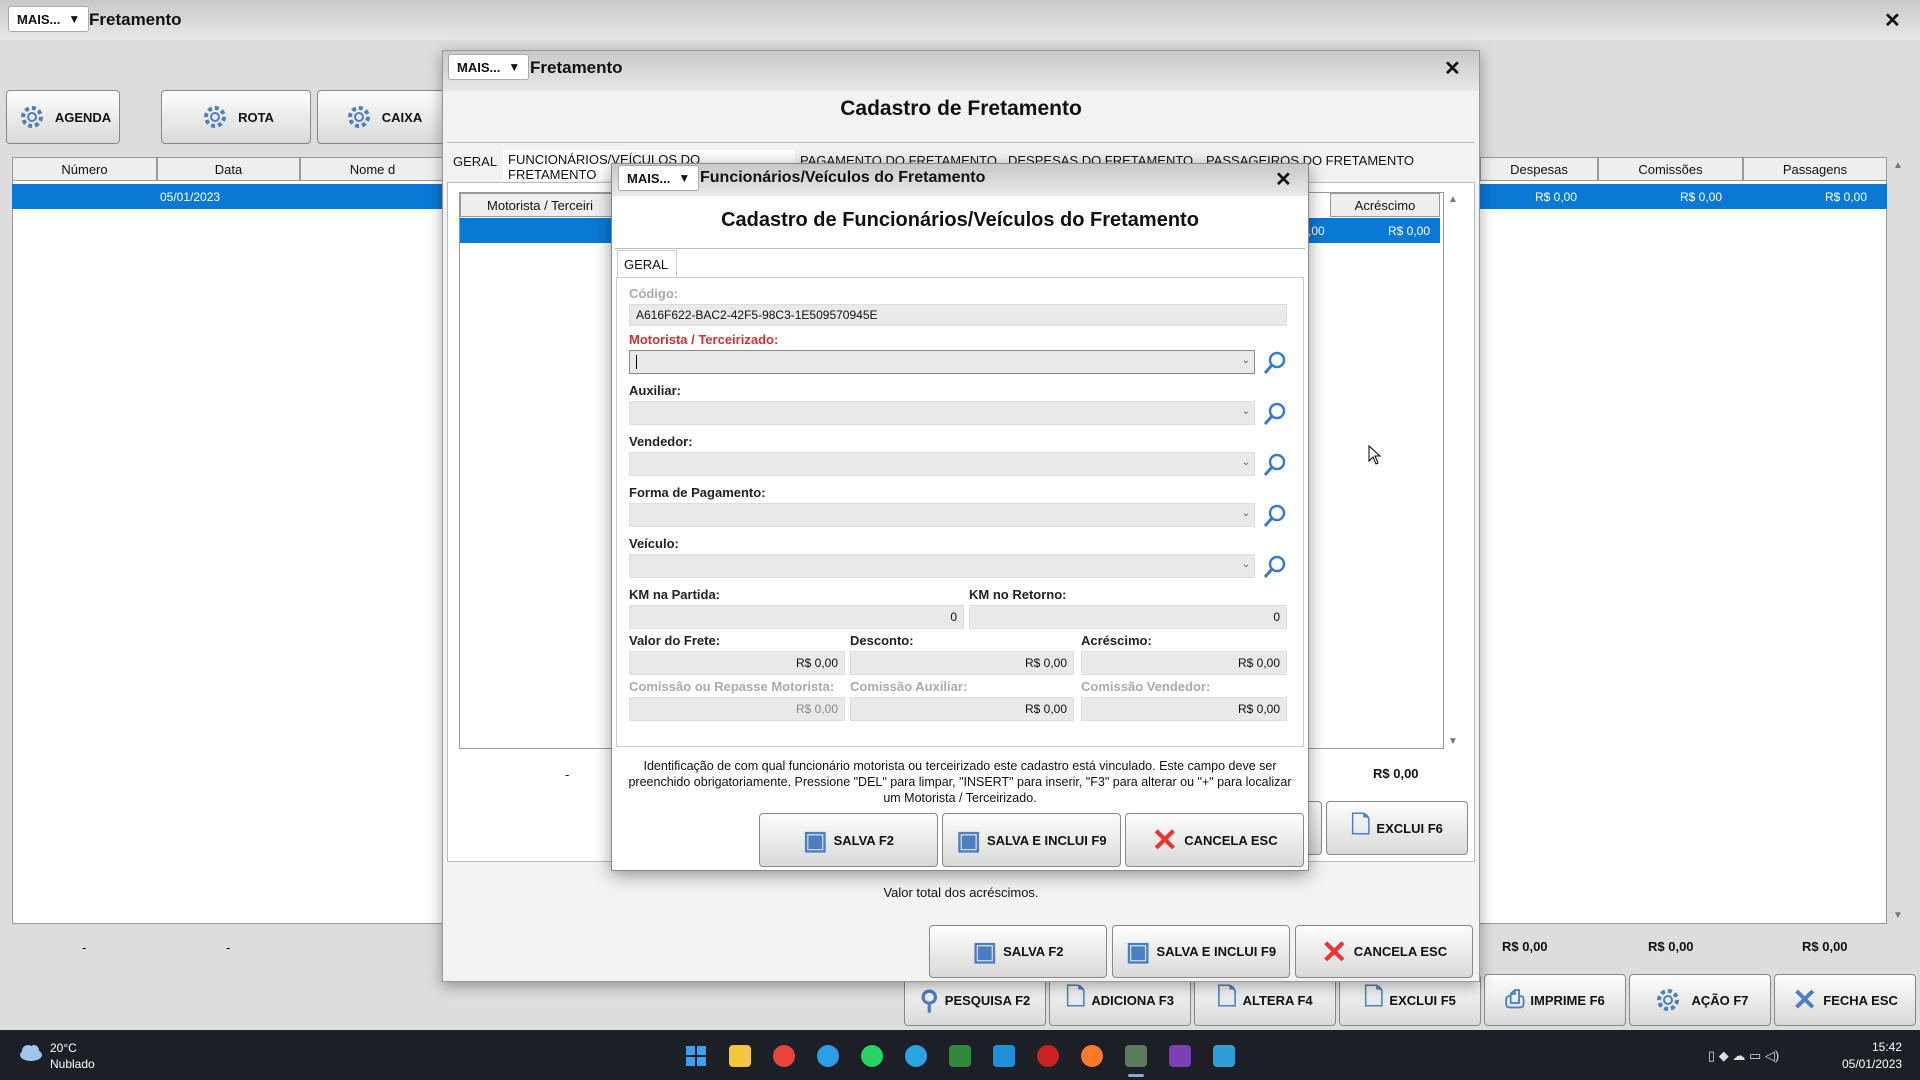  What do you see at coordinates (942, 362) in the screenshot?
I see `motorista-combo: ⌄` at bounding box center [942, 362].